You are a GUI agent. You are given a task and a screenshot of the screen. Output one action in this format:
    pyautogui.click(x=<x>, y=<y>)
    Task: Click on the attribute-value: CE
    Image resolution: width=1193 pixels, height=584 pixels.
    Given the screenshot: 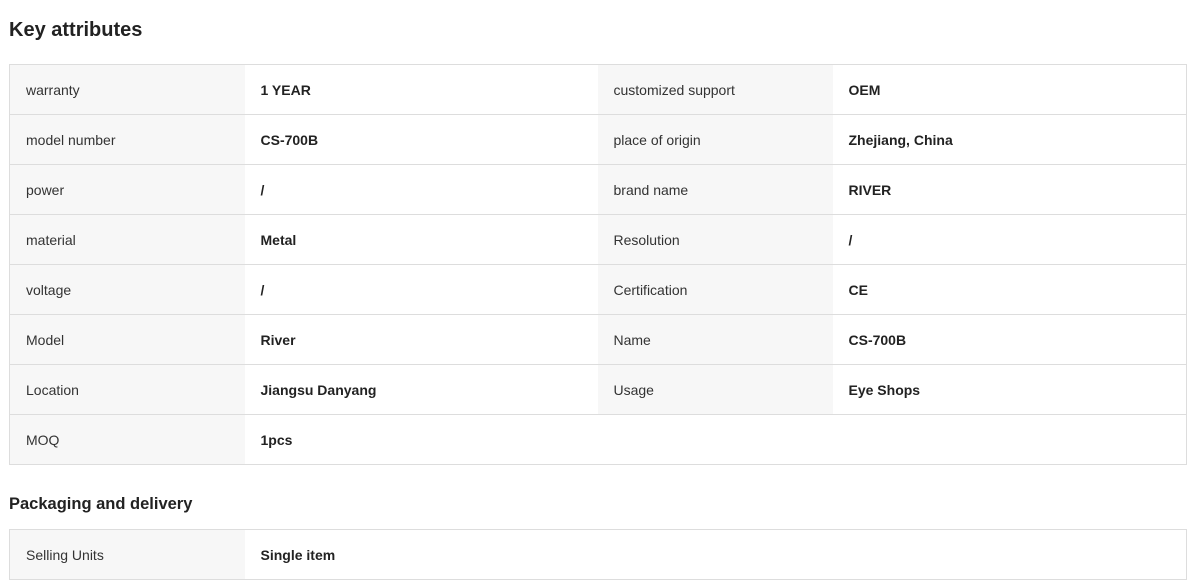 What is the action you would take?
    pyautogui.click(x=1009, y=289)
    